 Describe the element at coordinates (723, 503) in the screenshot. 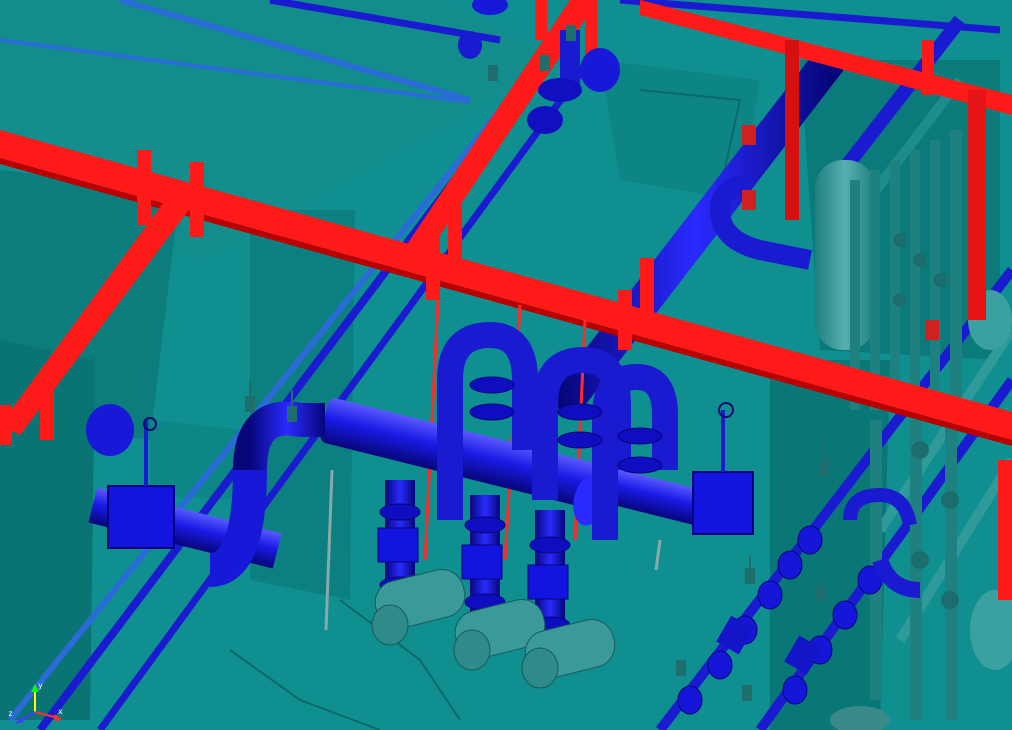

I see `valve-box-right` at that location.